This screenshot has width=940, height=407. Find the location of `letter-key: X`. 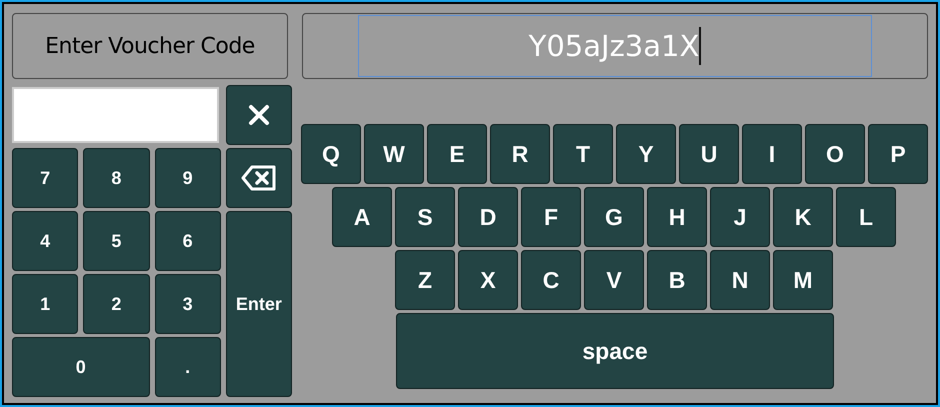

letter-key: X is located at coordinates (488, 280).